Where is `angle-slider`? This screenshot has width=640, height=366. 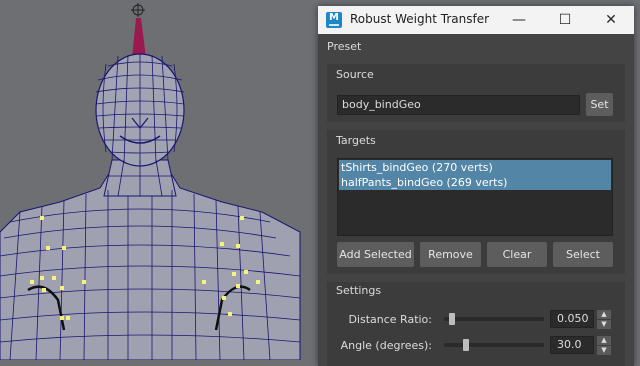
angle-slider is located at coordinates (494, 345).